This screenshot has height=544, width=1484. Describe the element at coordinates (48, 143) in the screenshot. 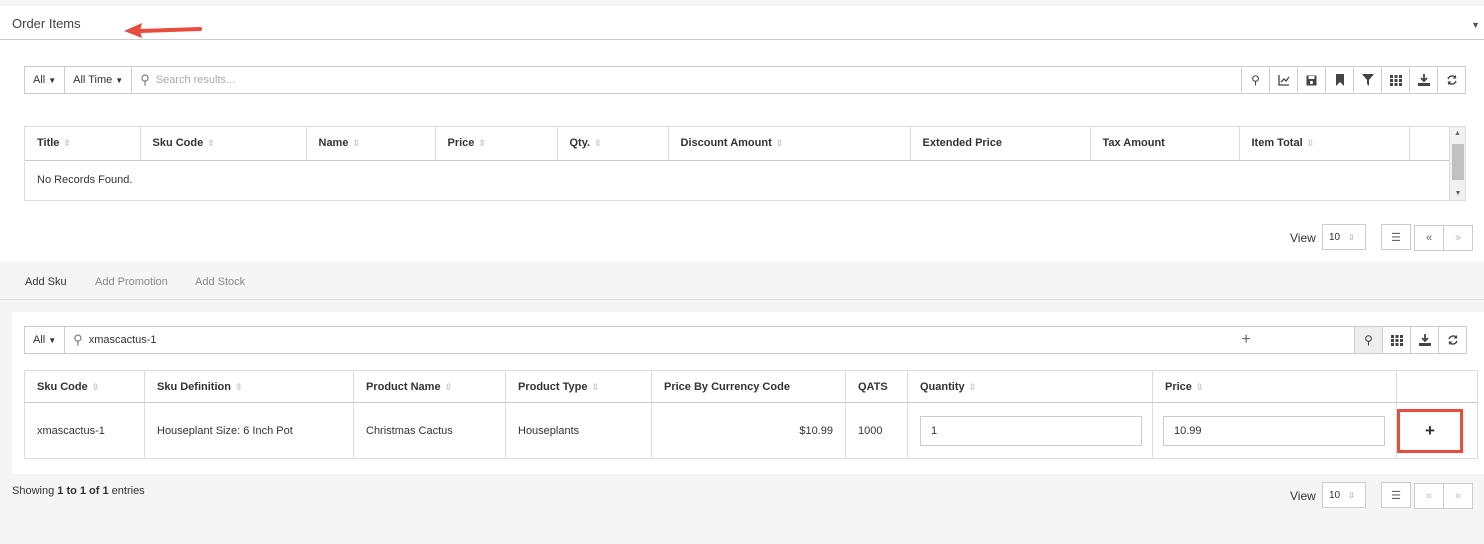

I see `col-title-label: Title` at that location.